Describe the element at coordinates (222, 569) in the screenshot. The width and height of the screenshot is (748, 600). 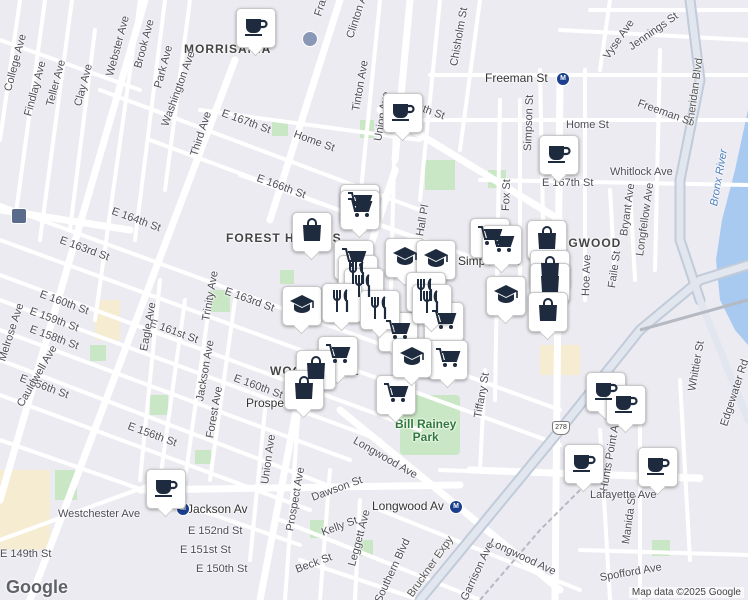
I see `street-label: E 150th St` at that location.